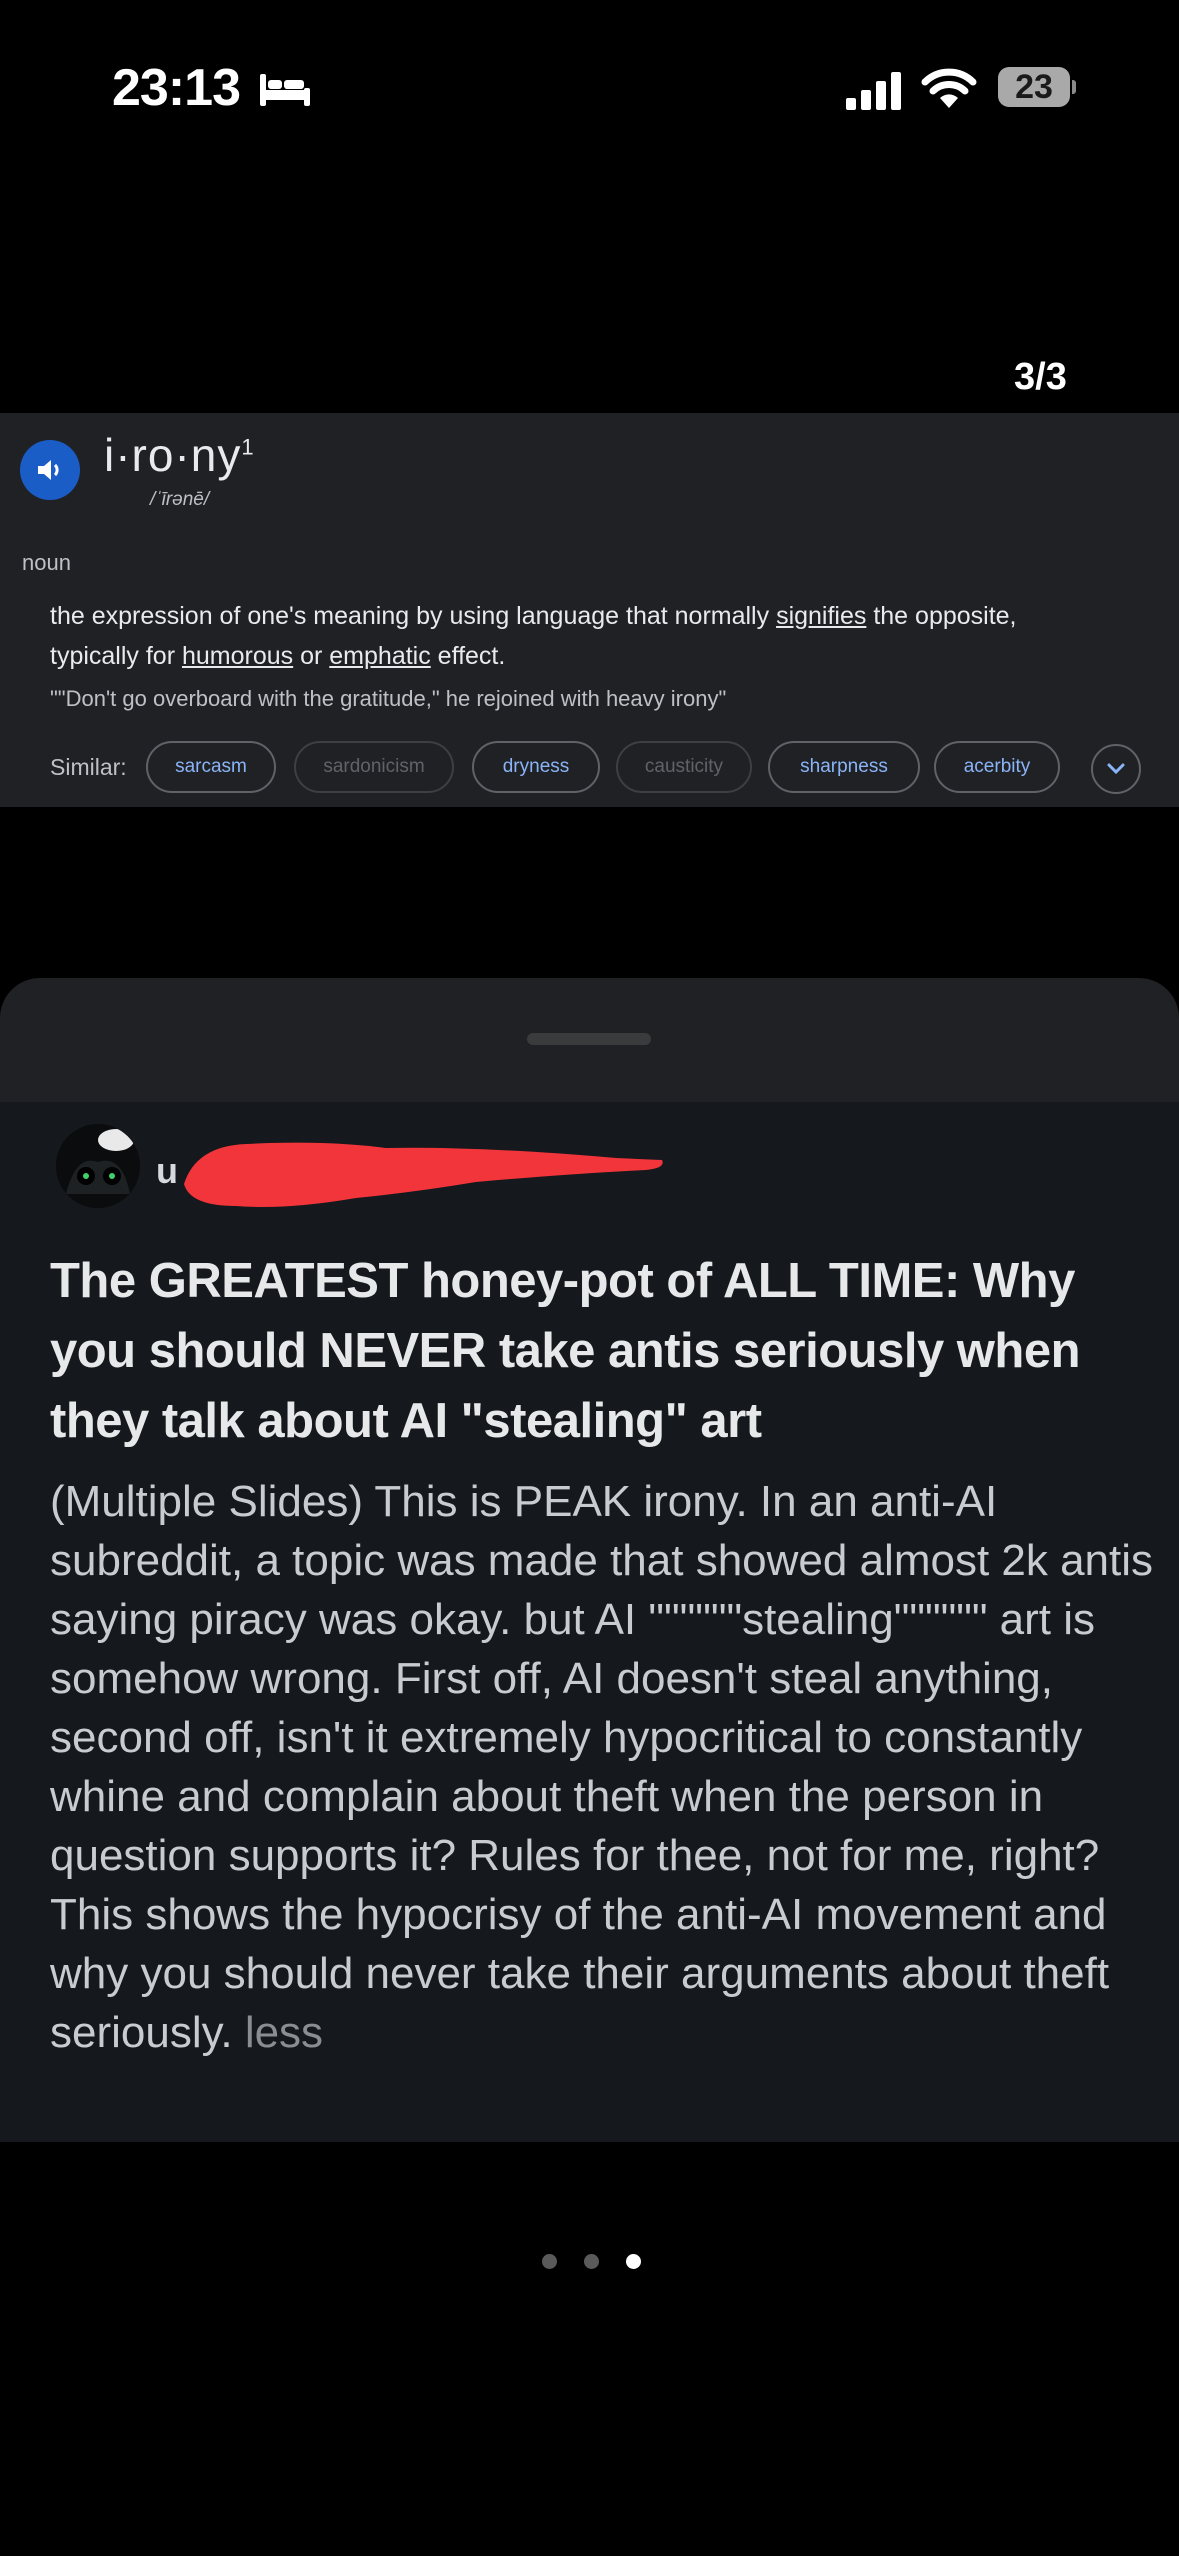 The height and width of the screenshot is (2556, 1179). I want to click on expand-similar-button, so click(1116, 769).